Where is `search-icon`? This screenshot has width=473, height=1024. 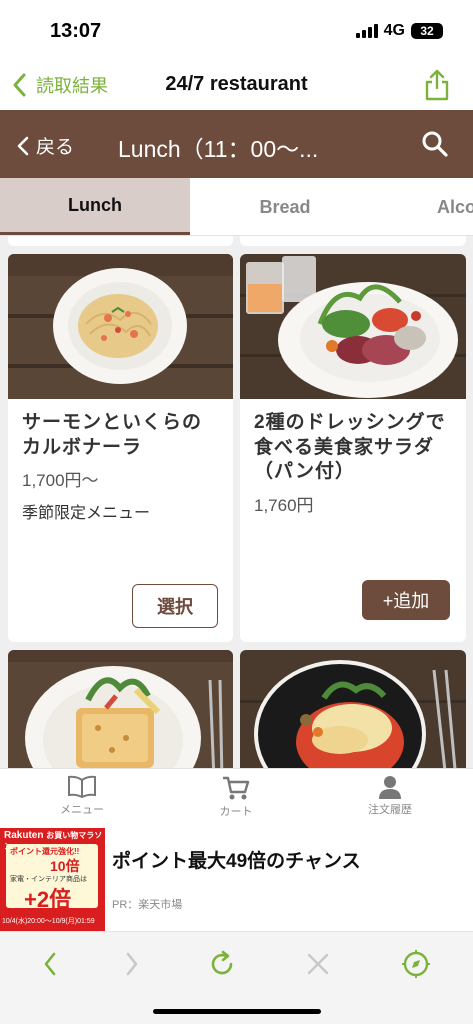
search-icon is located at coordinates (435, 144).